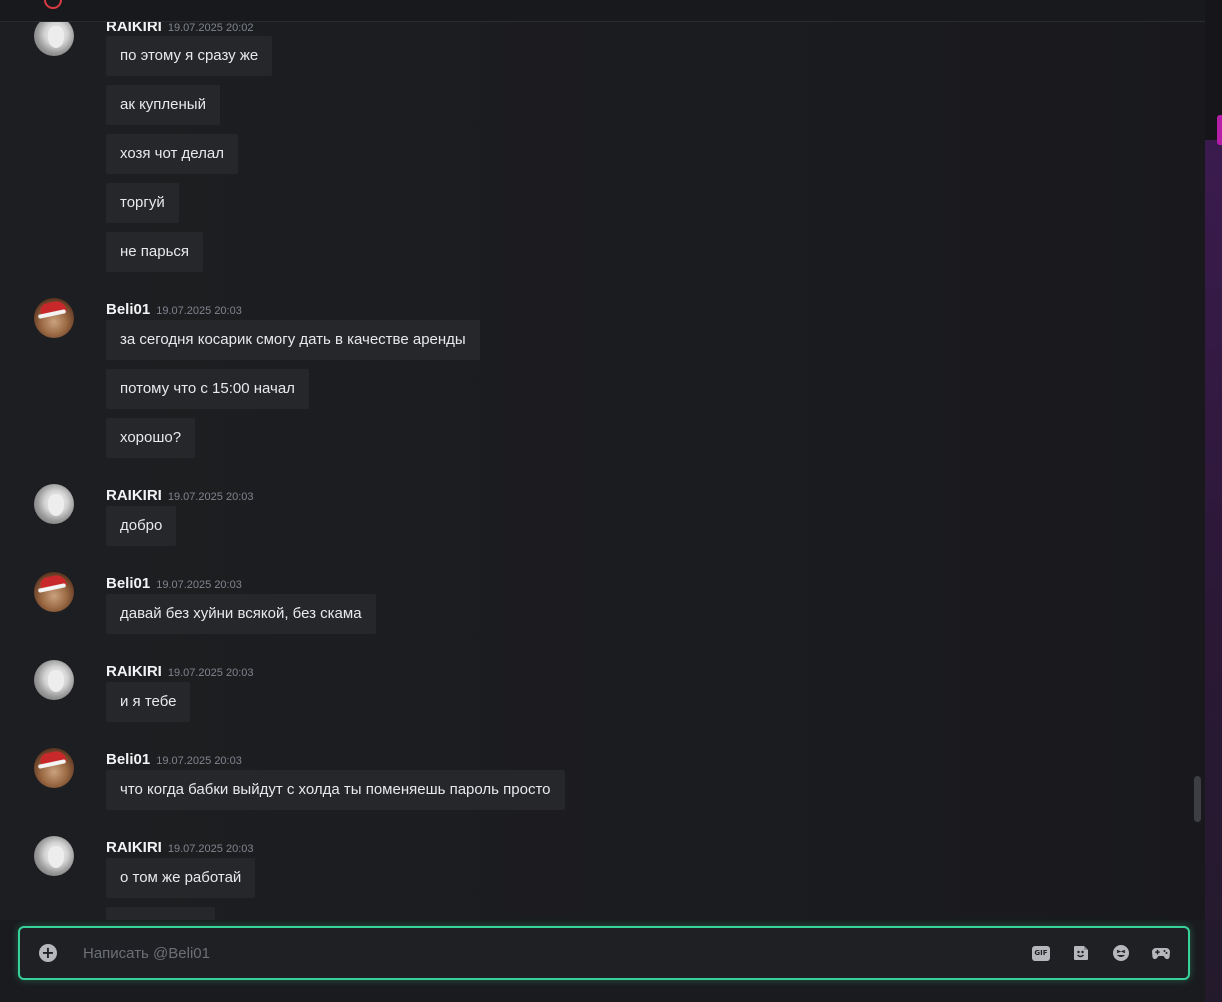 This screenshot has height=1002, width=1222. I want to click on message-bubble: потому что с 15:00 начал, so click(207, 389).